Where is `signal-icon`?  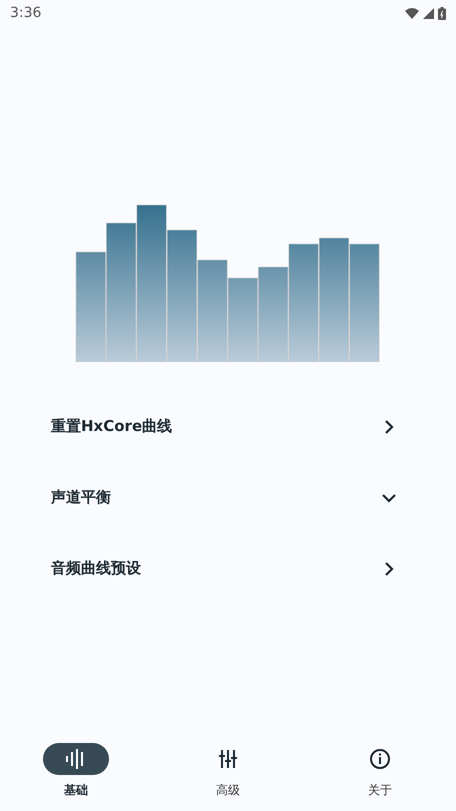 signal-icon is located at coordinates (428, 13).